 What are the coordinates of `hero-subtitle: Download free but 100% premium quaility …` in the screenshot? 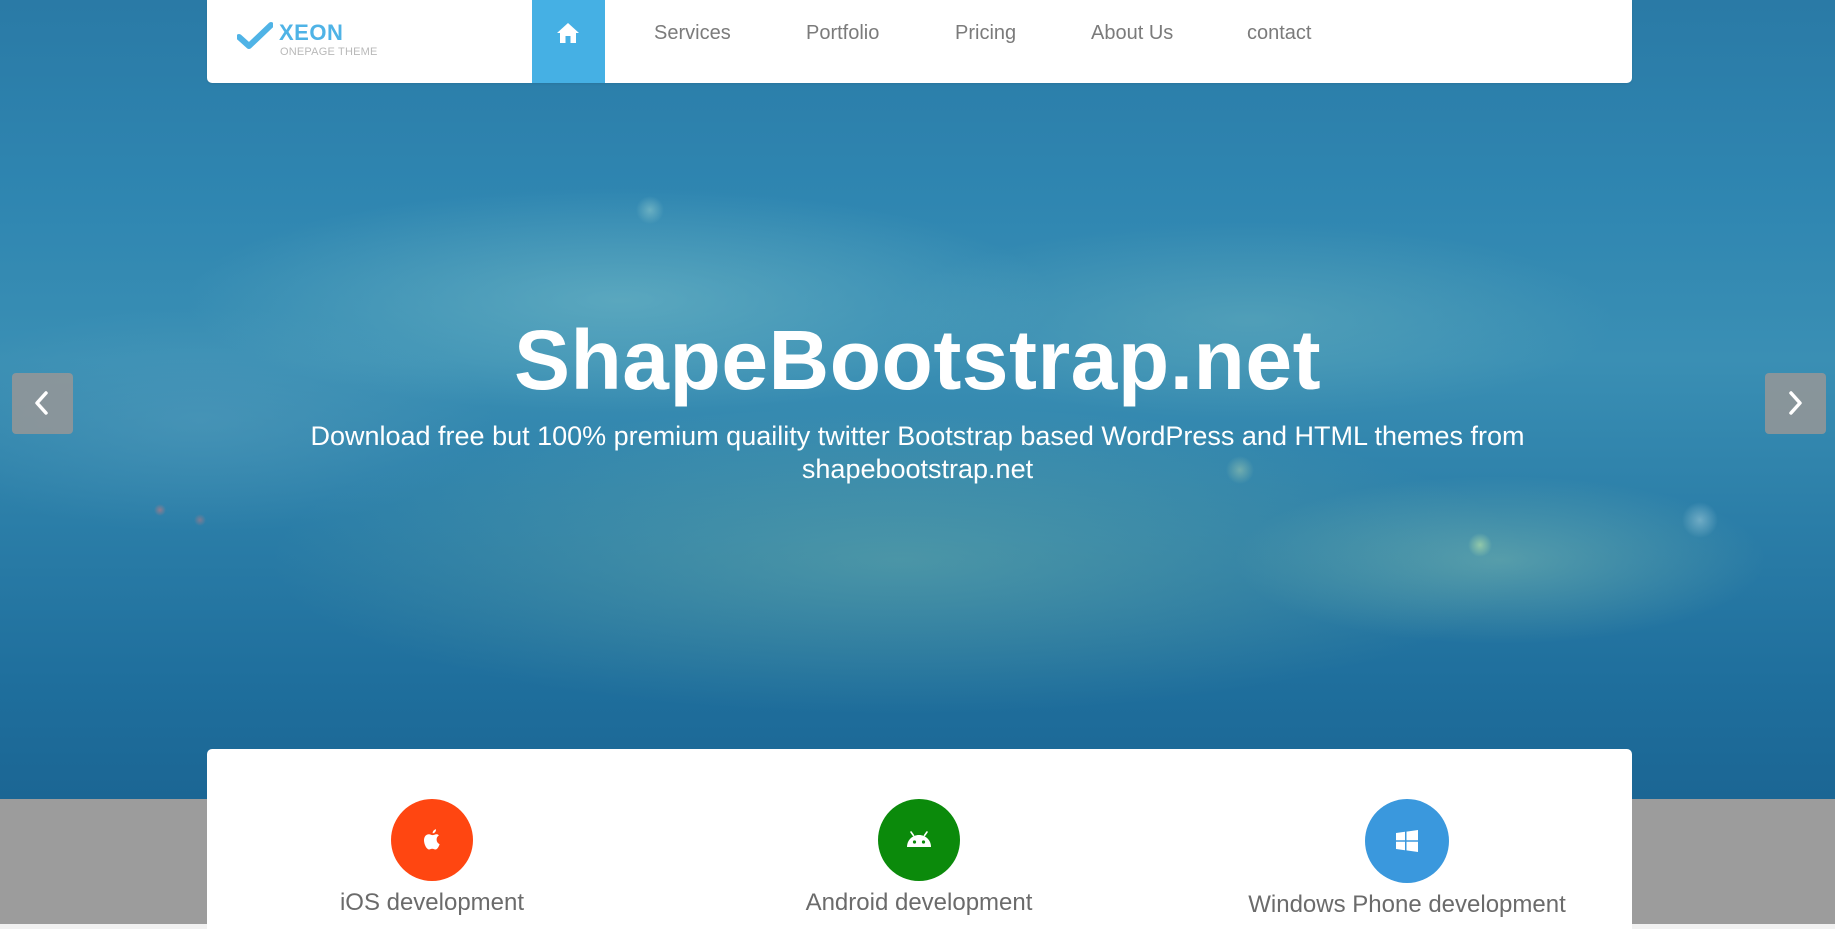 It's located at (917, 452).